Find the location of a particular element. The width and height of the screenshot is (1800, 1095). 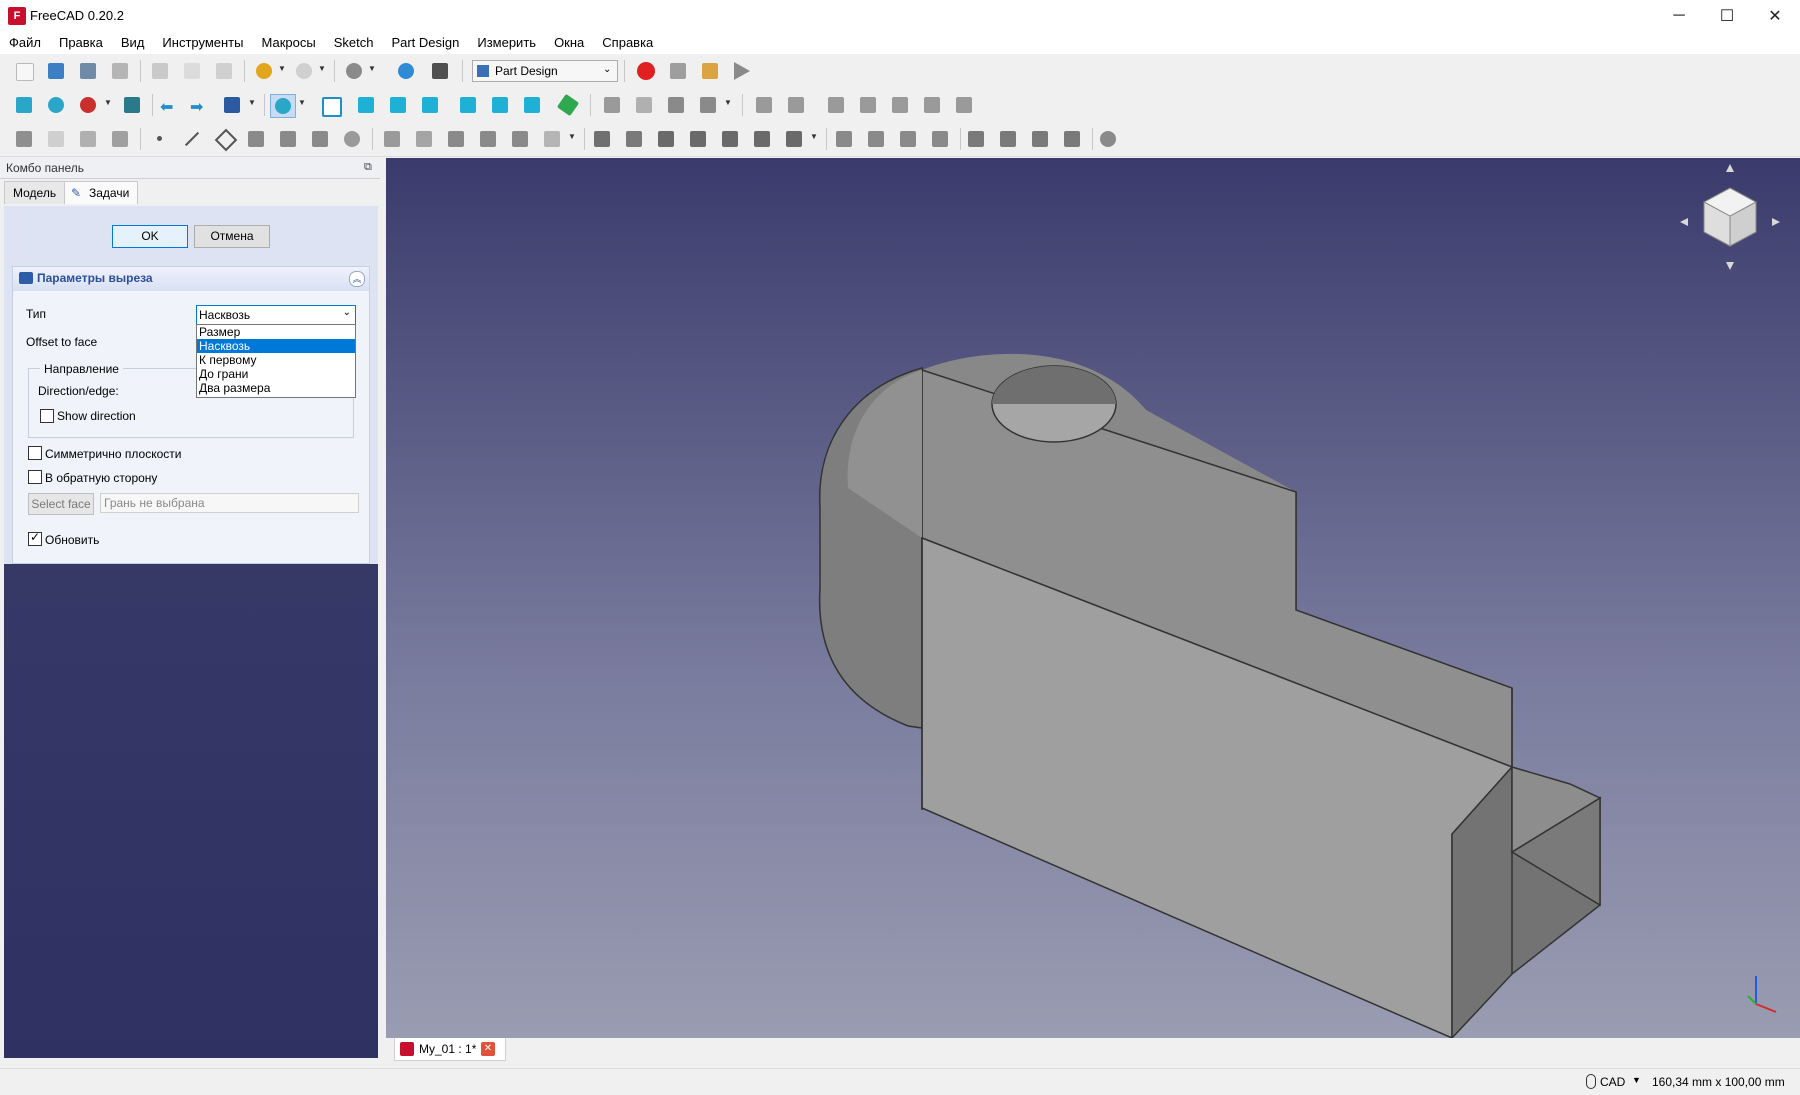

type-option-two-dimensions: Два размера is located at coordinates (276, 388).